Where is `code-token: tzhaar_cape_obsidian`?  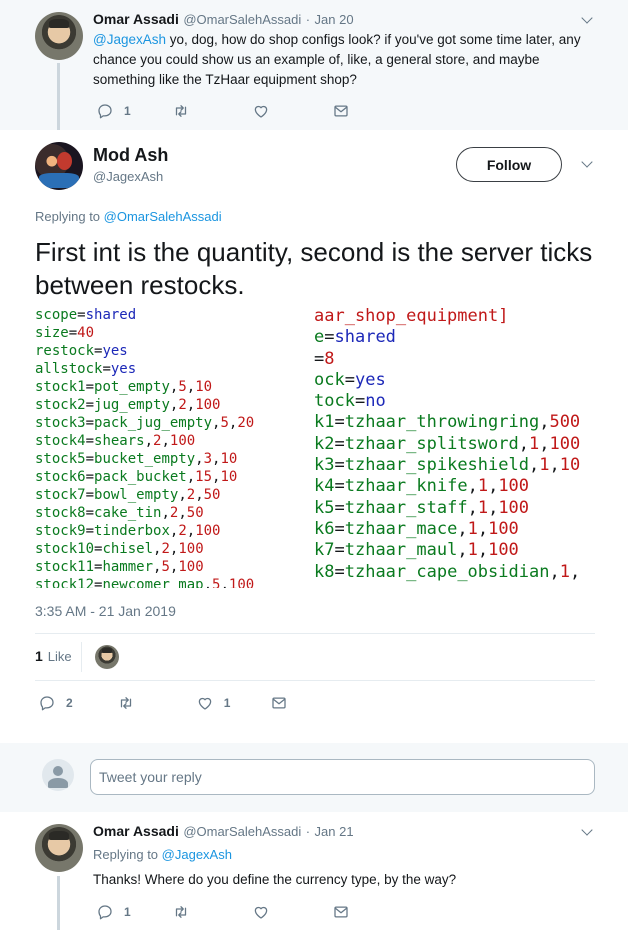 code-token: tzhaar_cape_obsidian is located at coordinates (447, 571).